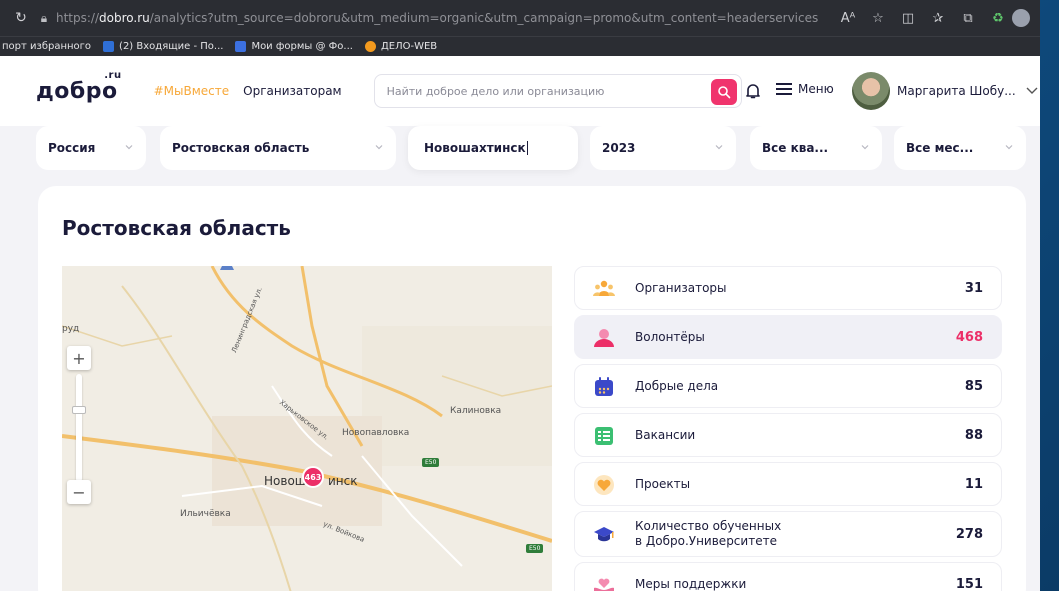  Describe the element at coordinates (44, 18) in the screenshot. I see `lock-icon: 🔒︎` at that location.